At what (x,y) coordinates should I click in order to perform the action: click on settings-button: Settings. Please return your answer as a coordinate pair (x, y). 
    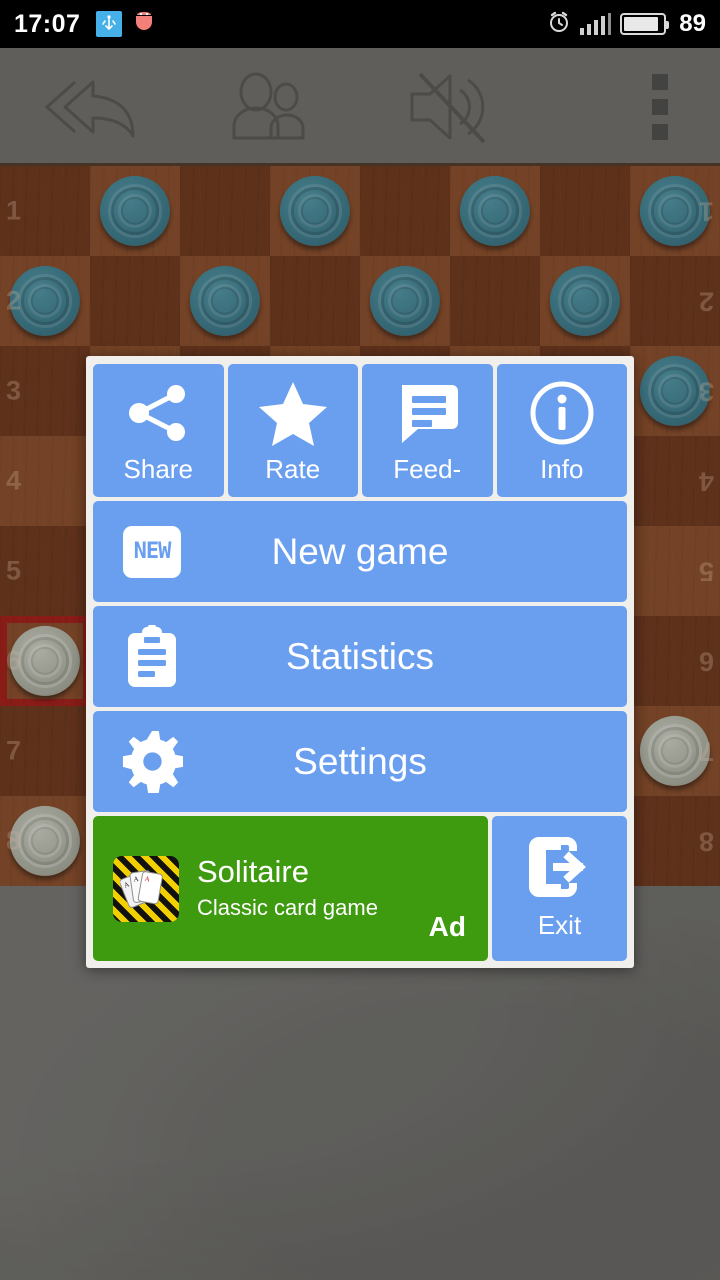
    Looking at the image, I should click on (360, 761).